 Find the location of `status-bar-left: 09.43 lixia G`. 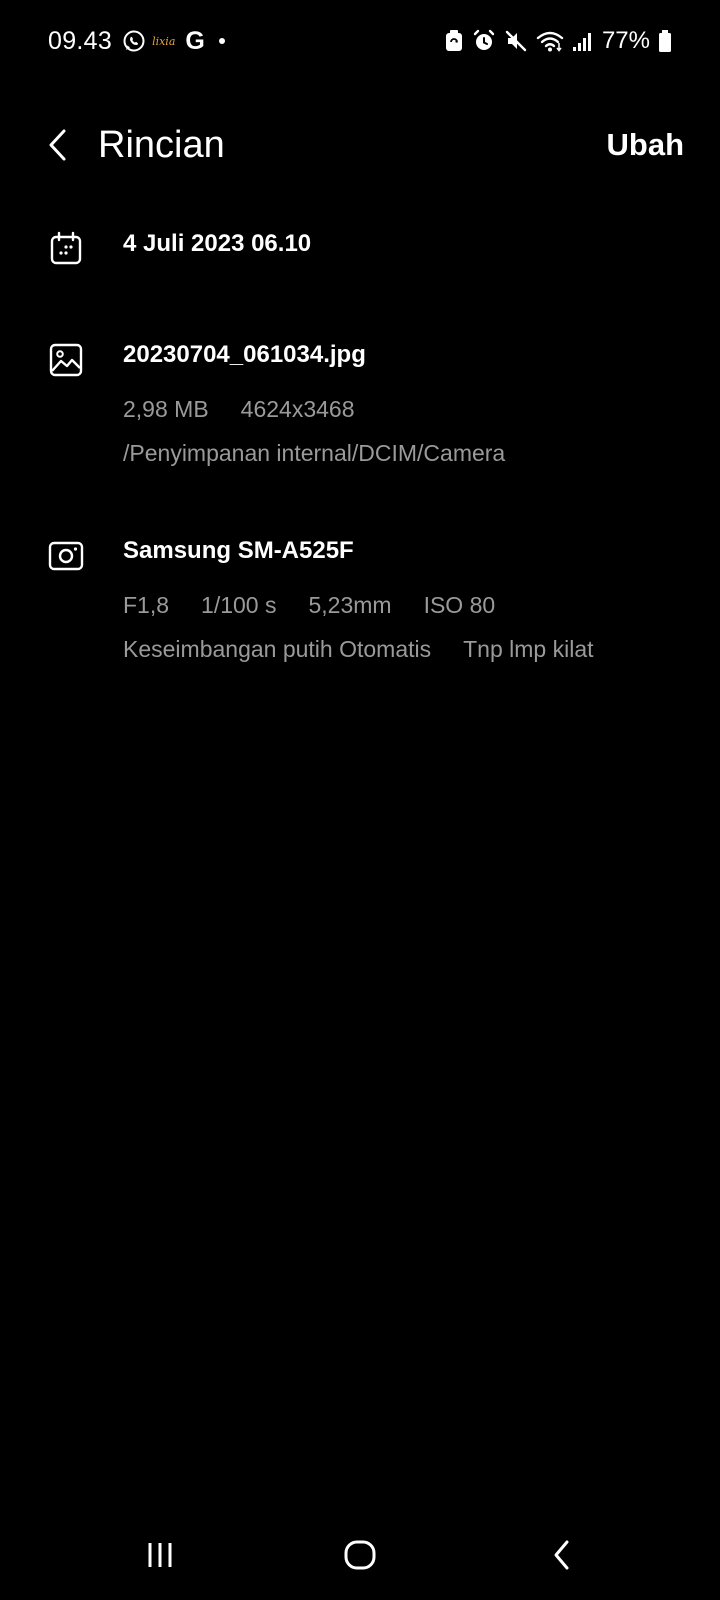

status-bar-left: 09.43 lixia G is located at coordinates (136, 41).